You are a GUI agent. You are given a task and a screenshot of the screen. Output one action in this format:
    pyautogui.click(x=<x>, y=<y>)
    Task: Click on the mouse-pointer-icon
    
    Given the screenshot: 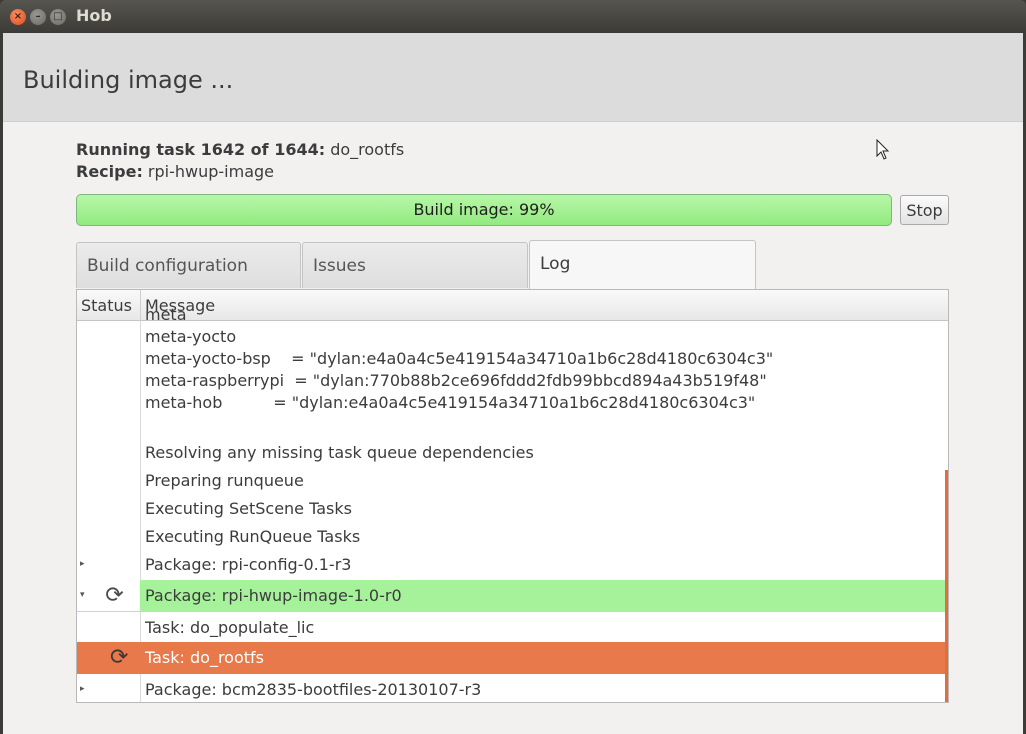 What is the action you would take?
    pyautogui.click(x=883, y=149)
    